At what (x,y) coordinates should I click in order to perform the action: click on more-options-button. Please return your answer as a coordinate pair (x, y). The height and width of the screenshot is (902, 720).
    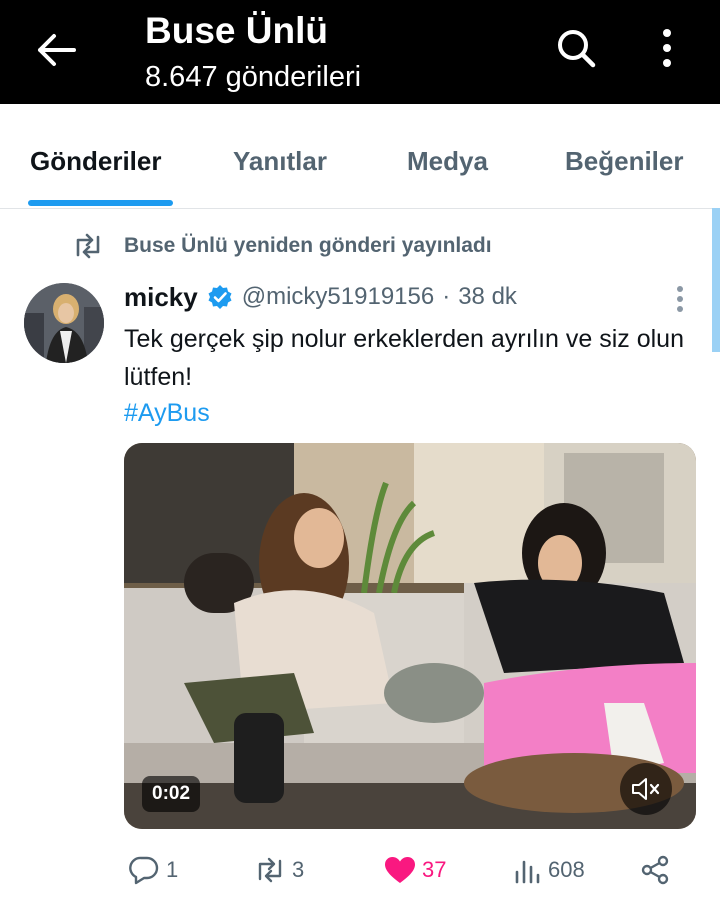
    Looking at the image, I should click on (667, 48).